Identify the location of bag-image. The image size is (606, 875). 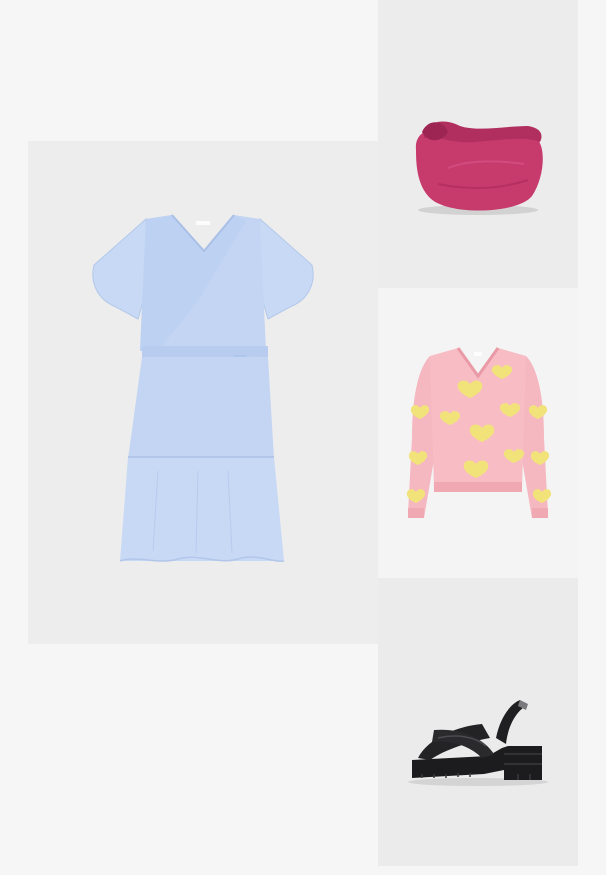
(479, 168).